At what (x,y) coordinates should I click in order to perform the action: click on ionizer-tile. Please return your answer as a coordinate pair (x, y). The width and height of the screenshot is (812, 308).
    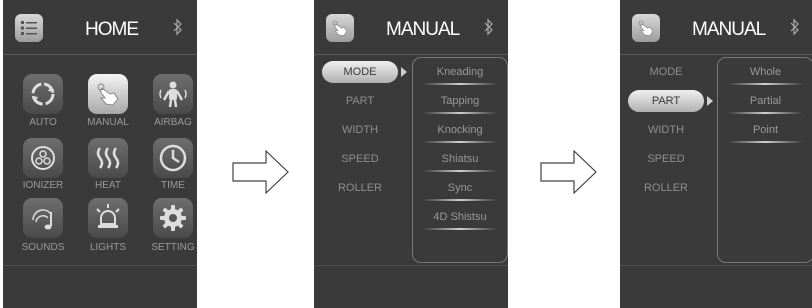
    Looking at the image, I should click on (43, 158).